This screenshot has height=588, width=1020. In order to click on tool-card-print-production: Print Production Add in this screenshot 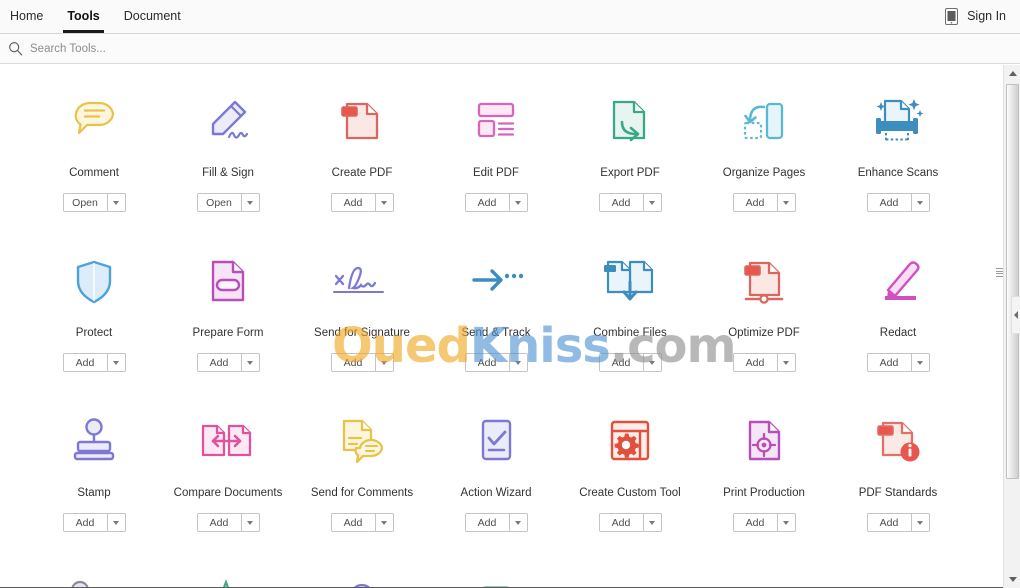, I will do `click(764, 482)`.